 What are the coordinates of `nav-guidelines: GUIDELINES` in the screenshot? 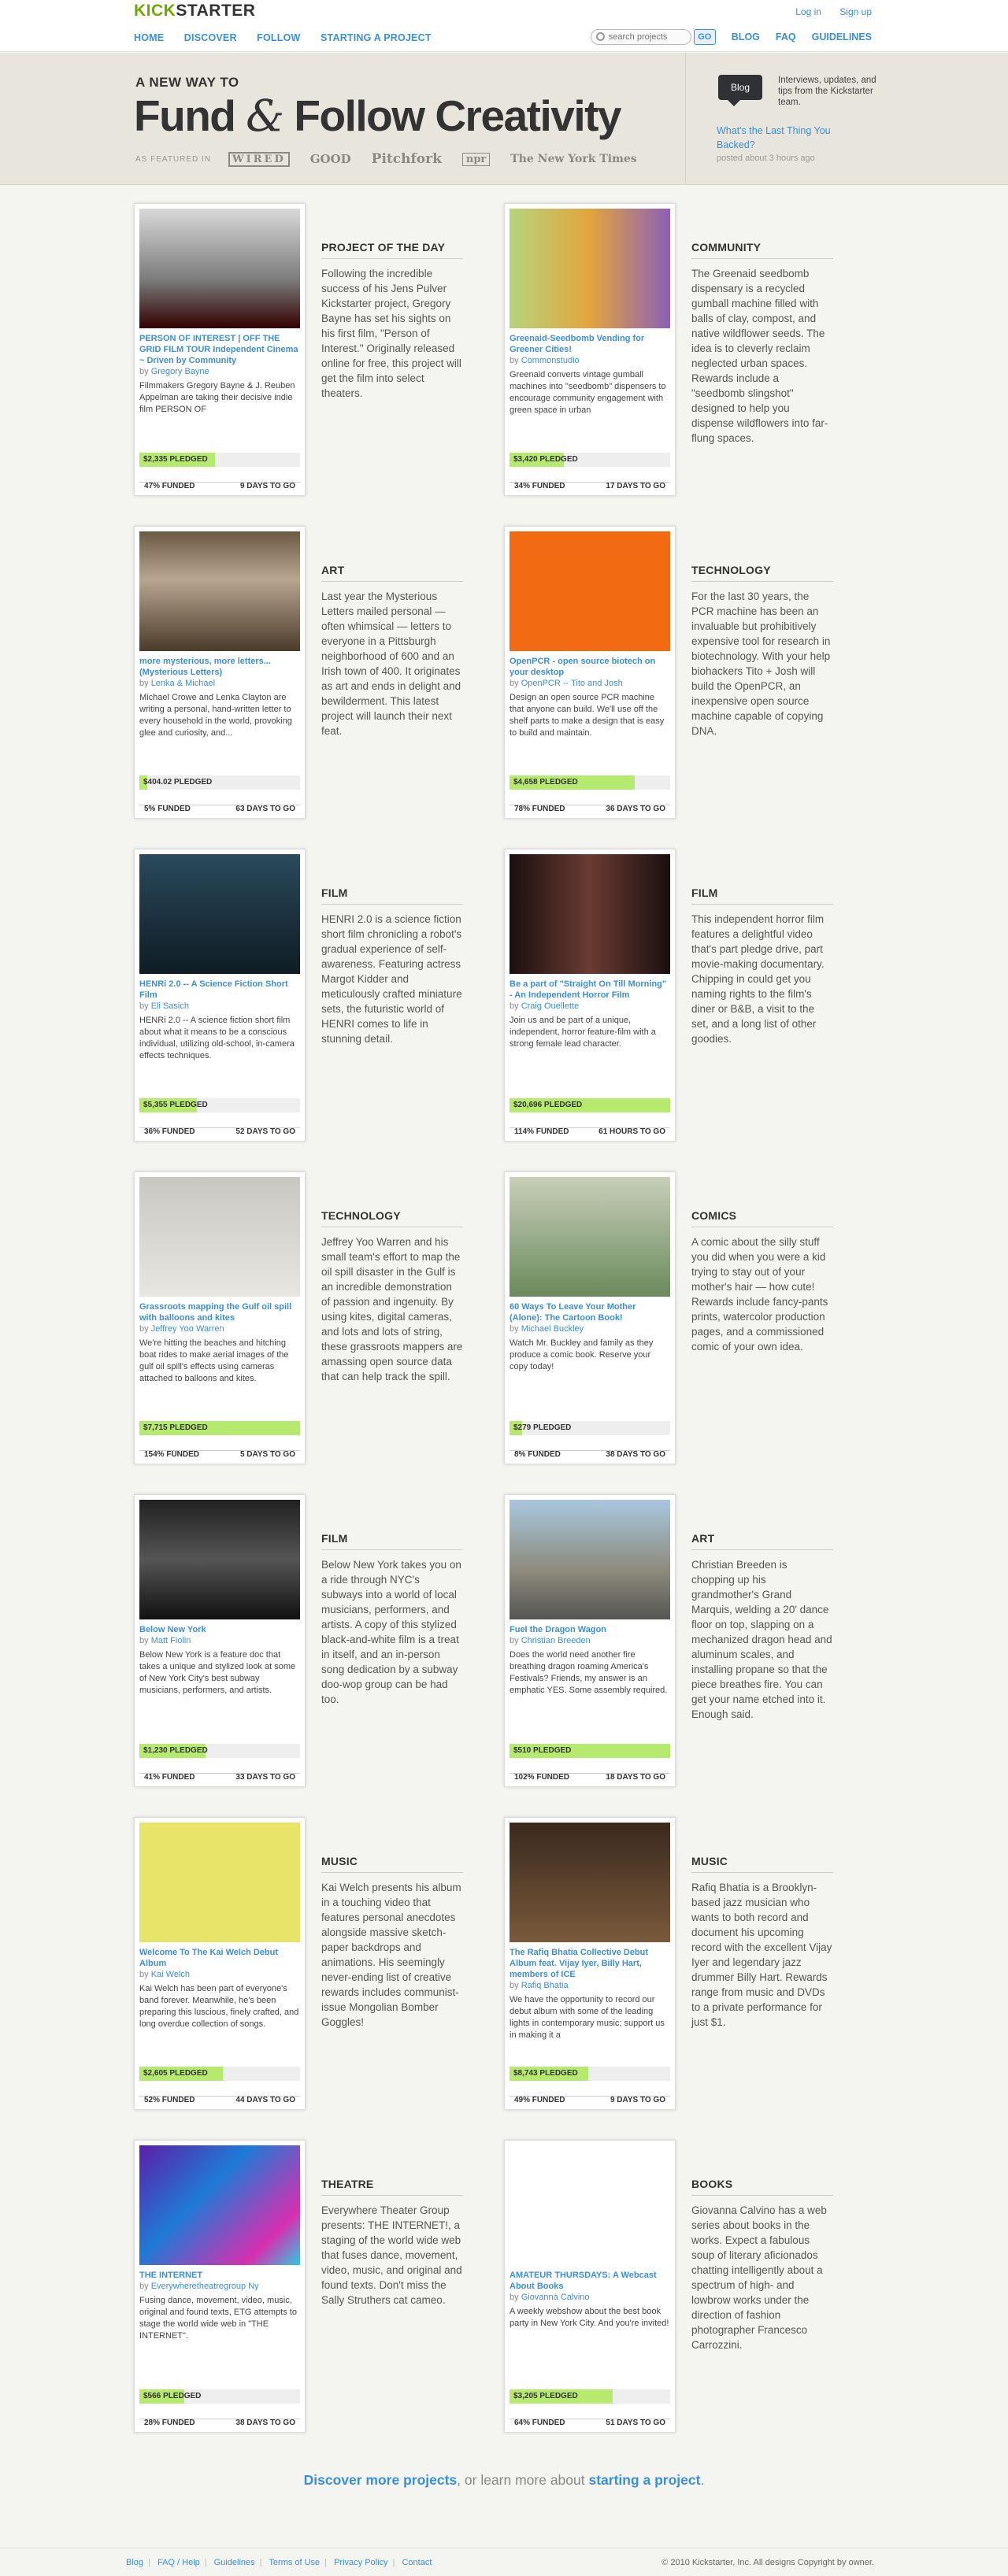 It's located at (842, 37).